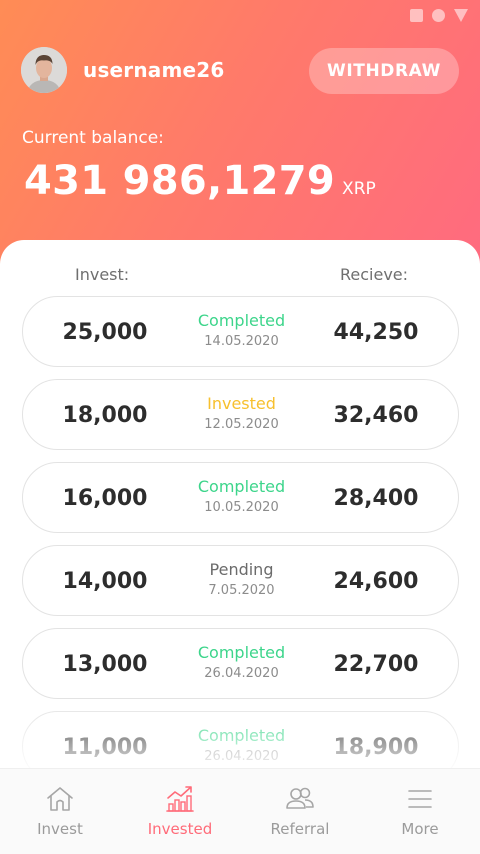 Image resolution: width=480 pixels, height=854 pixels. Describe the element at coordinates (376, 332) in the screenshot. I see `receive-amount: 44,250` at that location.